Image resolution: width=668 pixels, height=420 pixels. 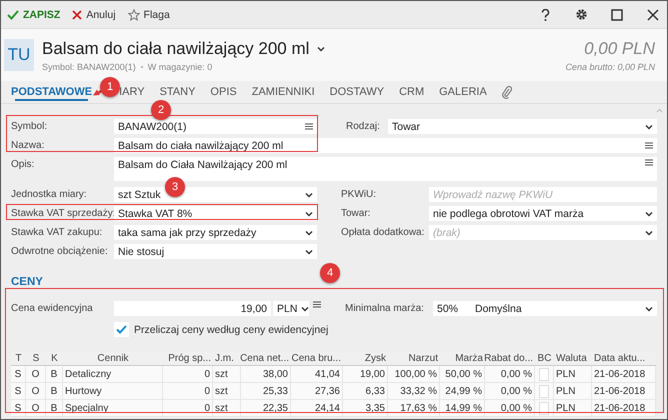 What do you see at coordinates (19, 55) in the screenshot?
I see `item-type-badge: TU` at bounding box center [19, 55].